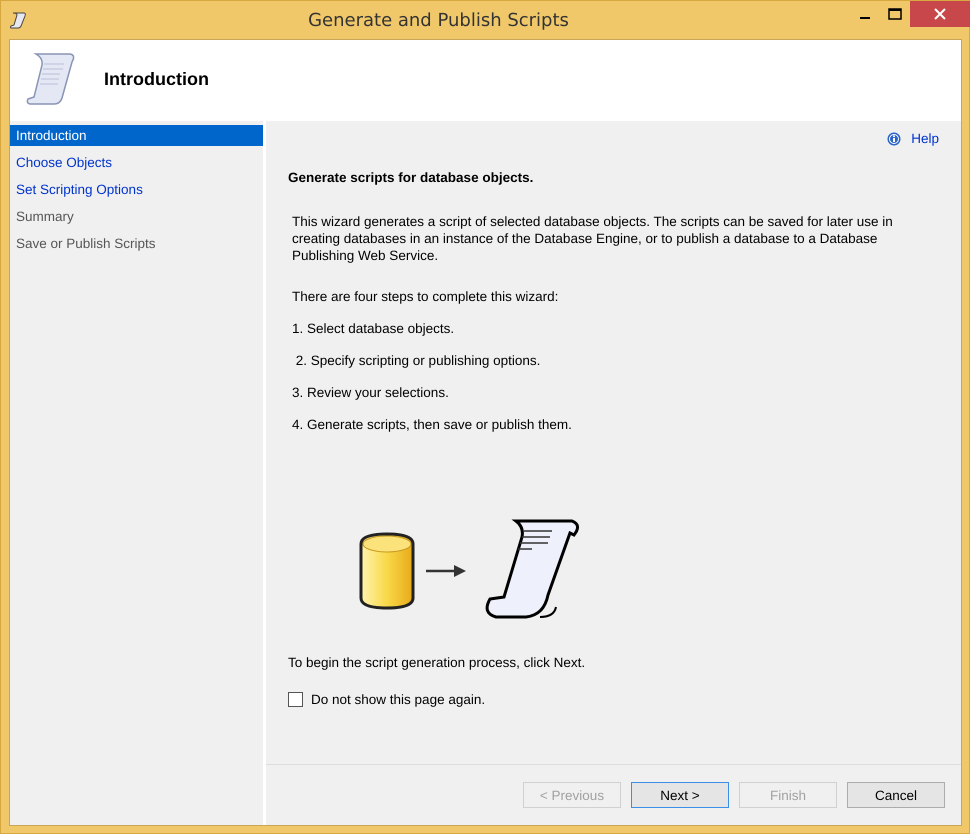 The image size is (970, 834). I want to click on instruction-text: To begin the script generation process, click Next., so click(437, 662).